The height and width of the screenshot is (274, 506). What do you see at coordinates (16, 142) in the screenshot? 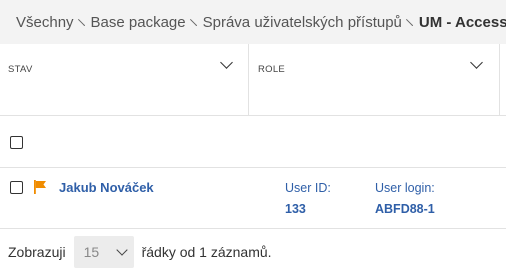
I see `select-all-checkbox` at bounding box center [16, 142].